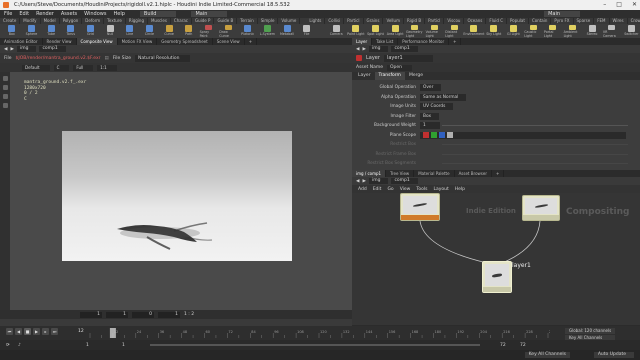 This screenshot has width=640, height=360. Describe the element at coordinates (547, 355) in the screenshot. I see `key-all-channels: Key All Channels` at that location.